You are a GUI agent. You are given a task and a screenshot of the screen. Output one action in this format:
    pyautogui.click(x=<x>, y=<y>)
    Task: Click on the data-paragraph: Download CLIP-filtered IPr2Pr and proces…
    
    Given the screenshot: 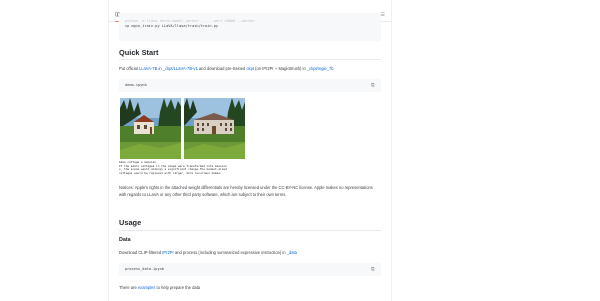 What is the action you would take?
    pyautogui.click(x=250, y=252)
    